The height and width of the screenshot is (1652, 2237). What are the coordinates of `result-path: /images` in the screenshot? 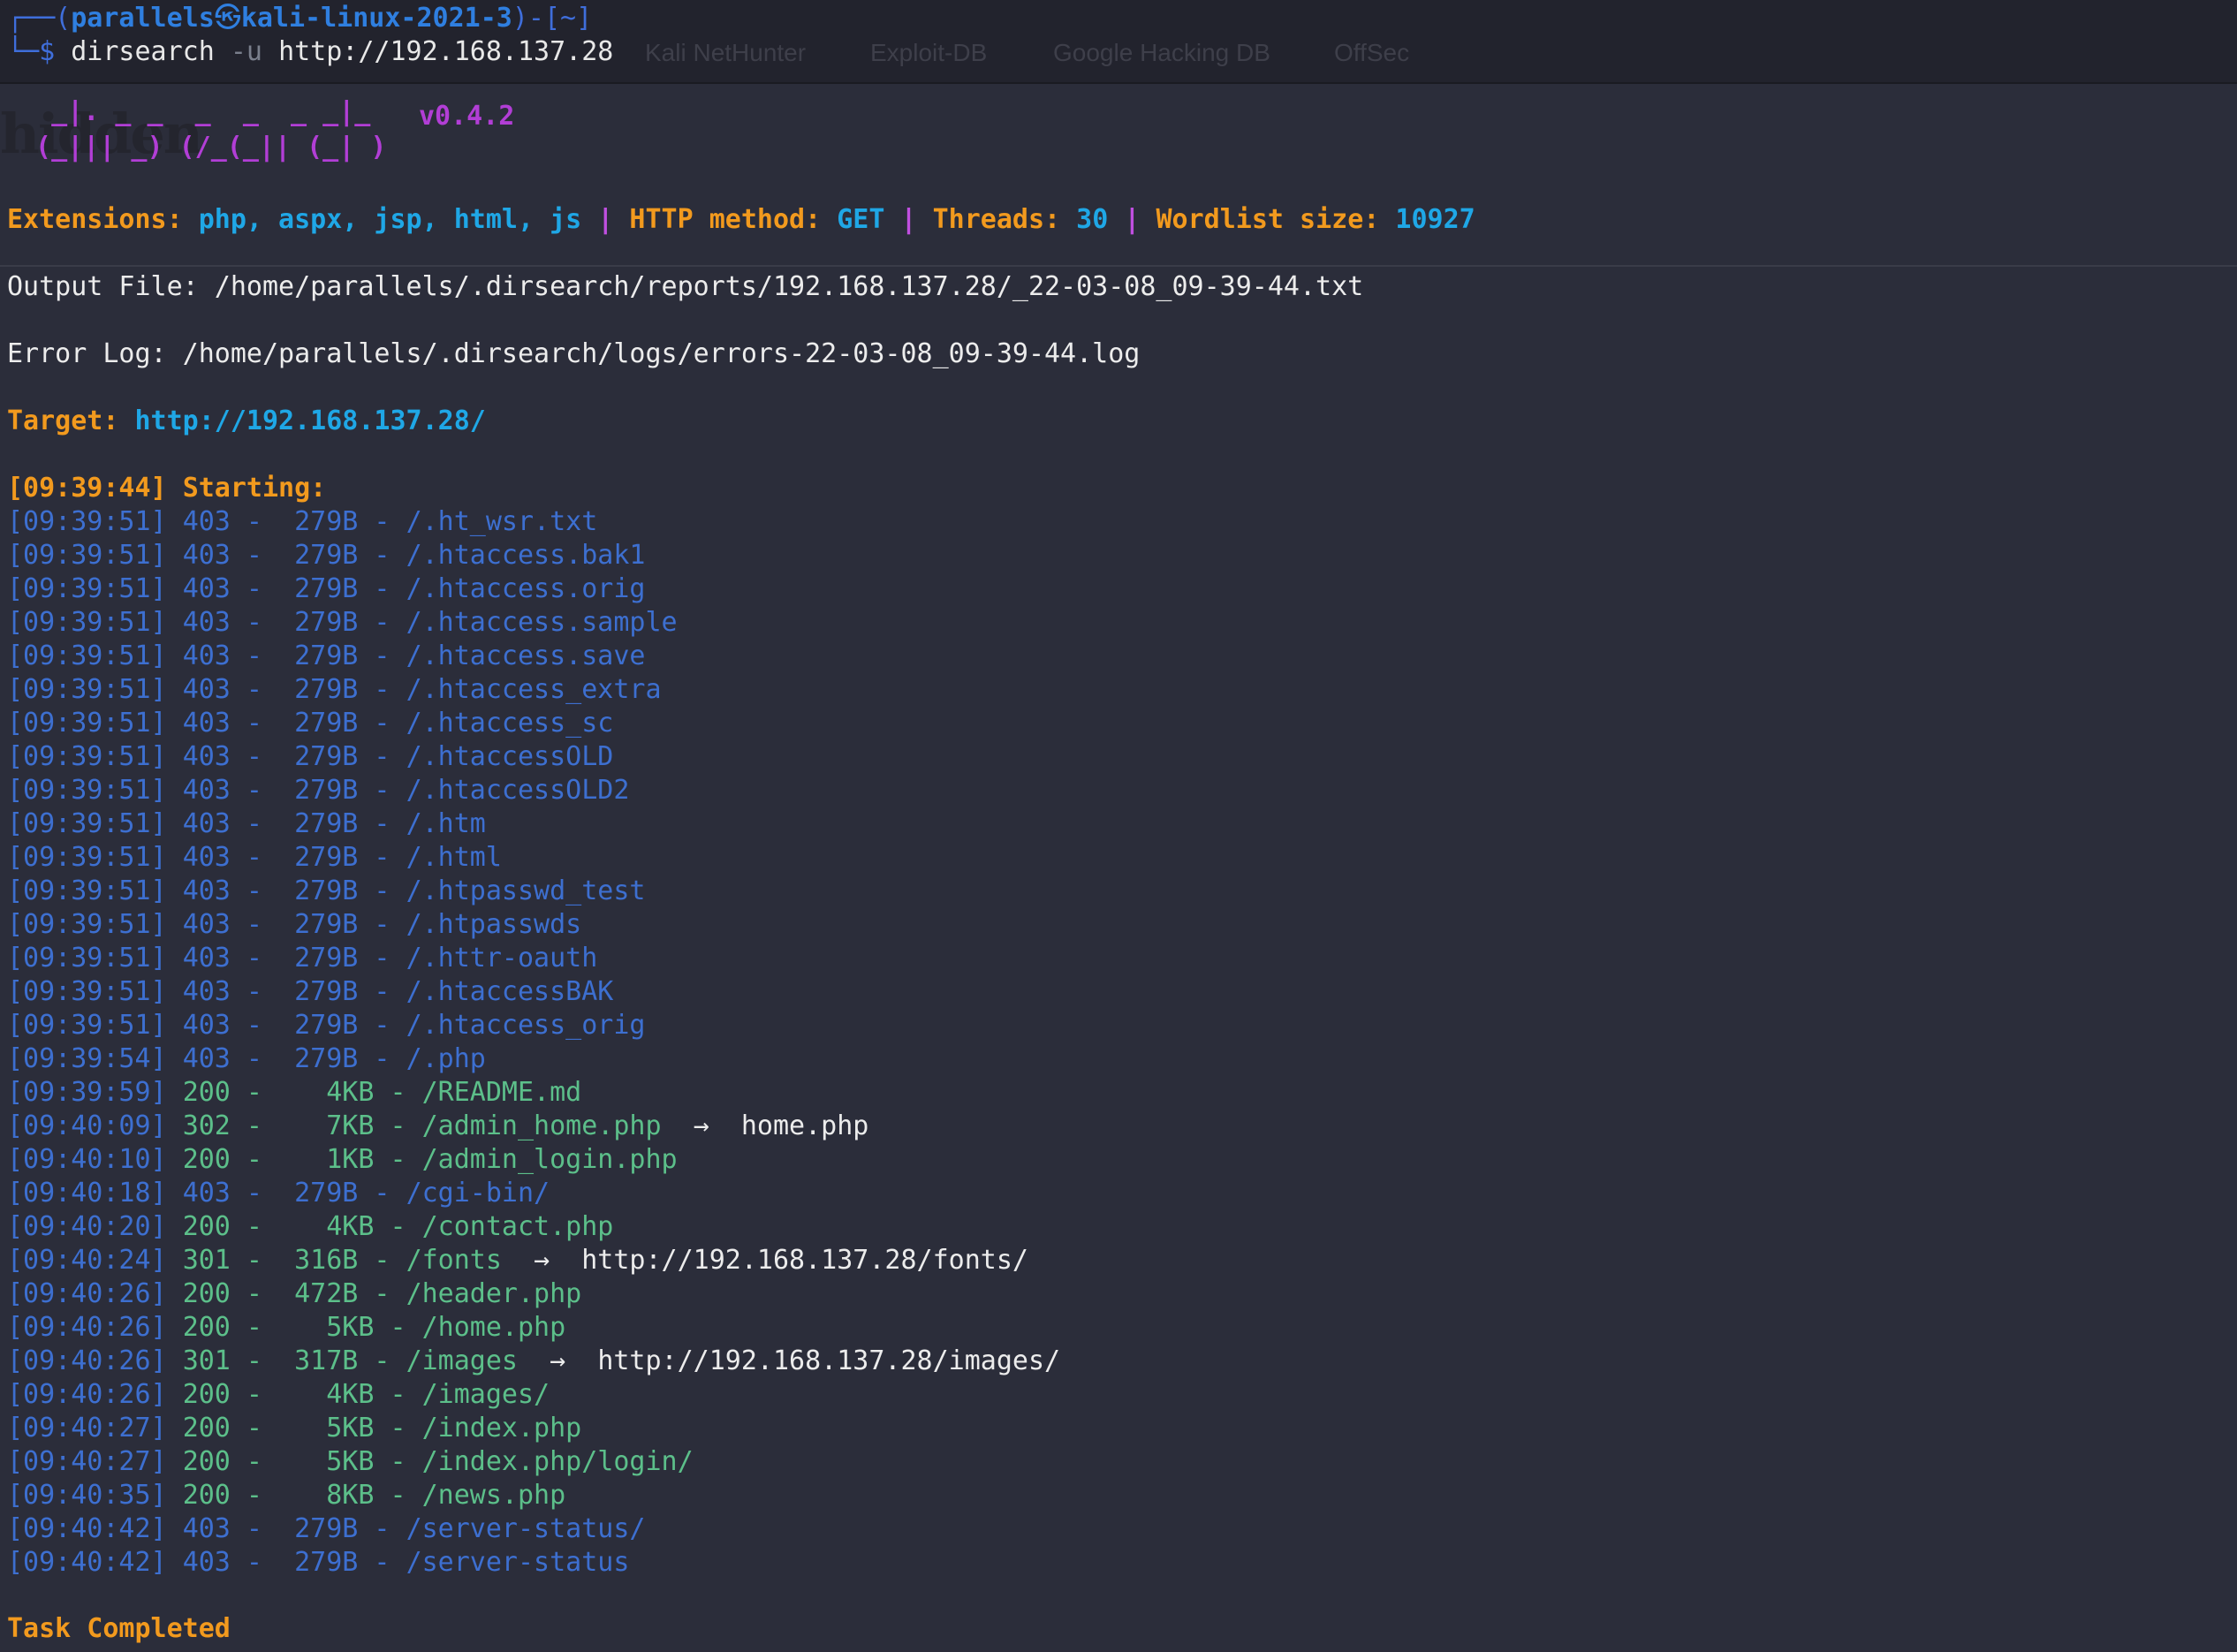 It's located at (462, 1360).